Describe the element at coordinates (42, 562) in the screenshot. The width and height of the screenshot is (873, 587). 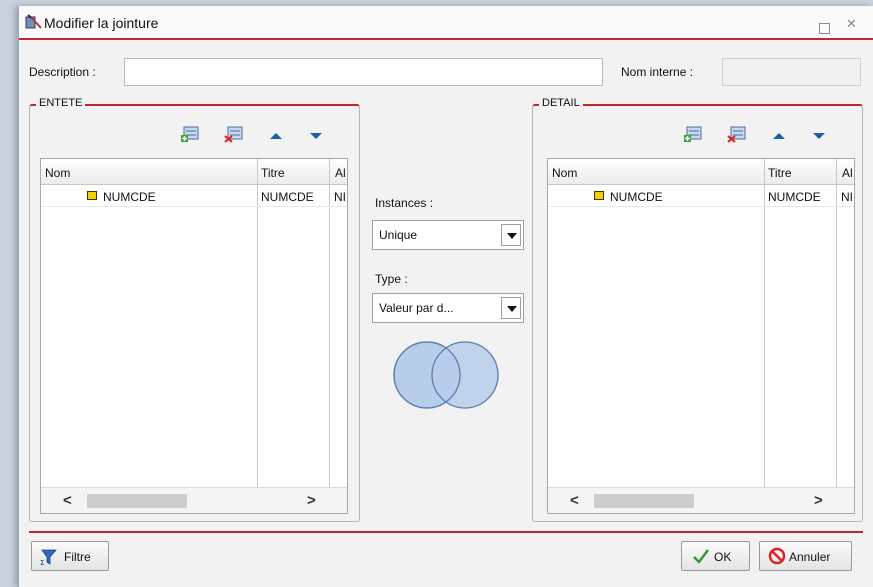
I see `svg-text: Σ` at that location.